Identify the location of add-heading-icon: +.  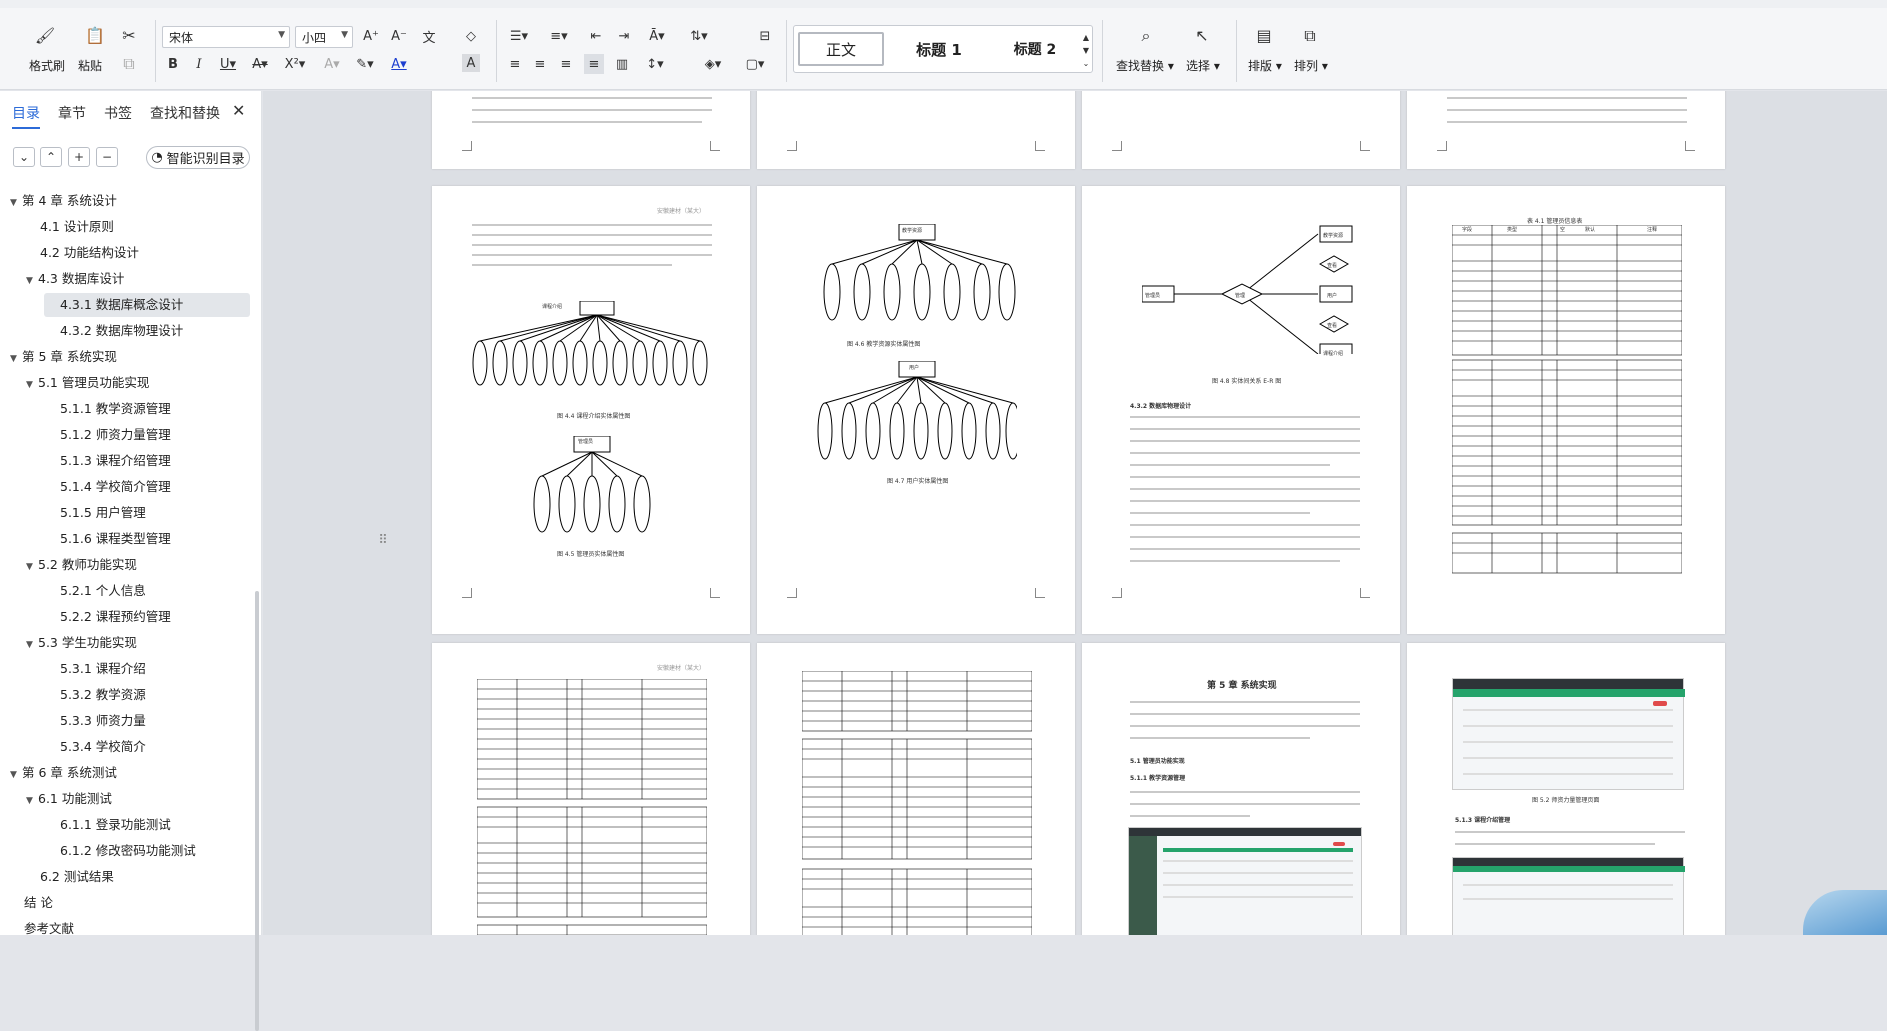
(79, 157).